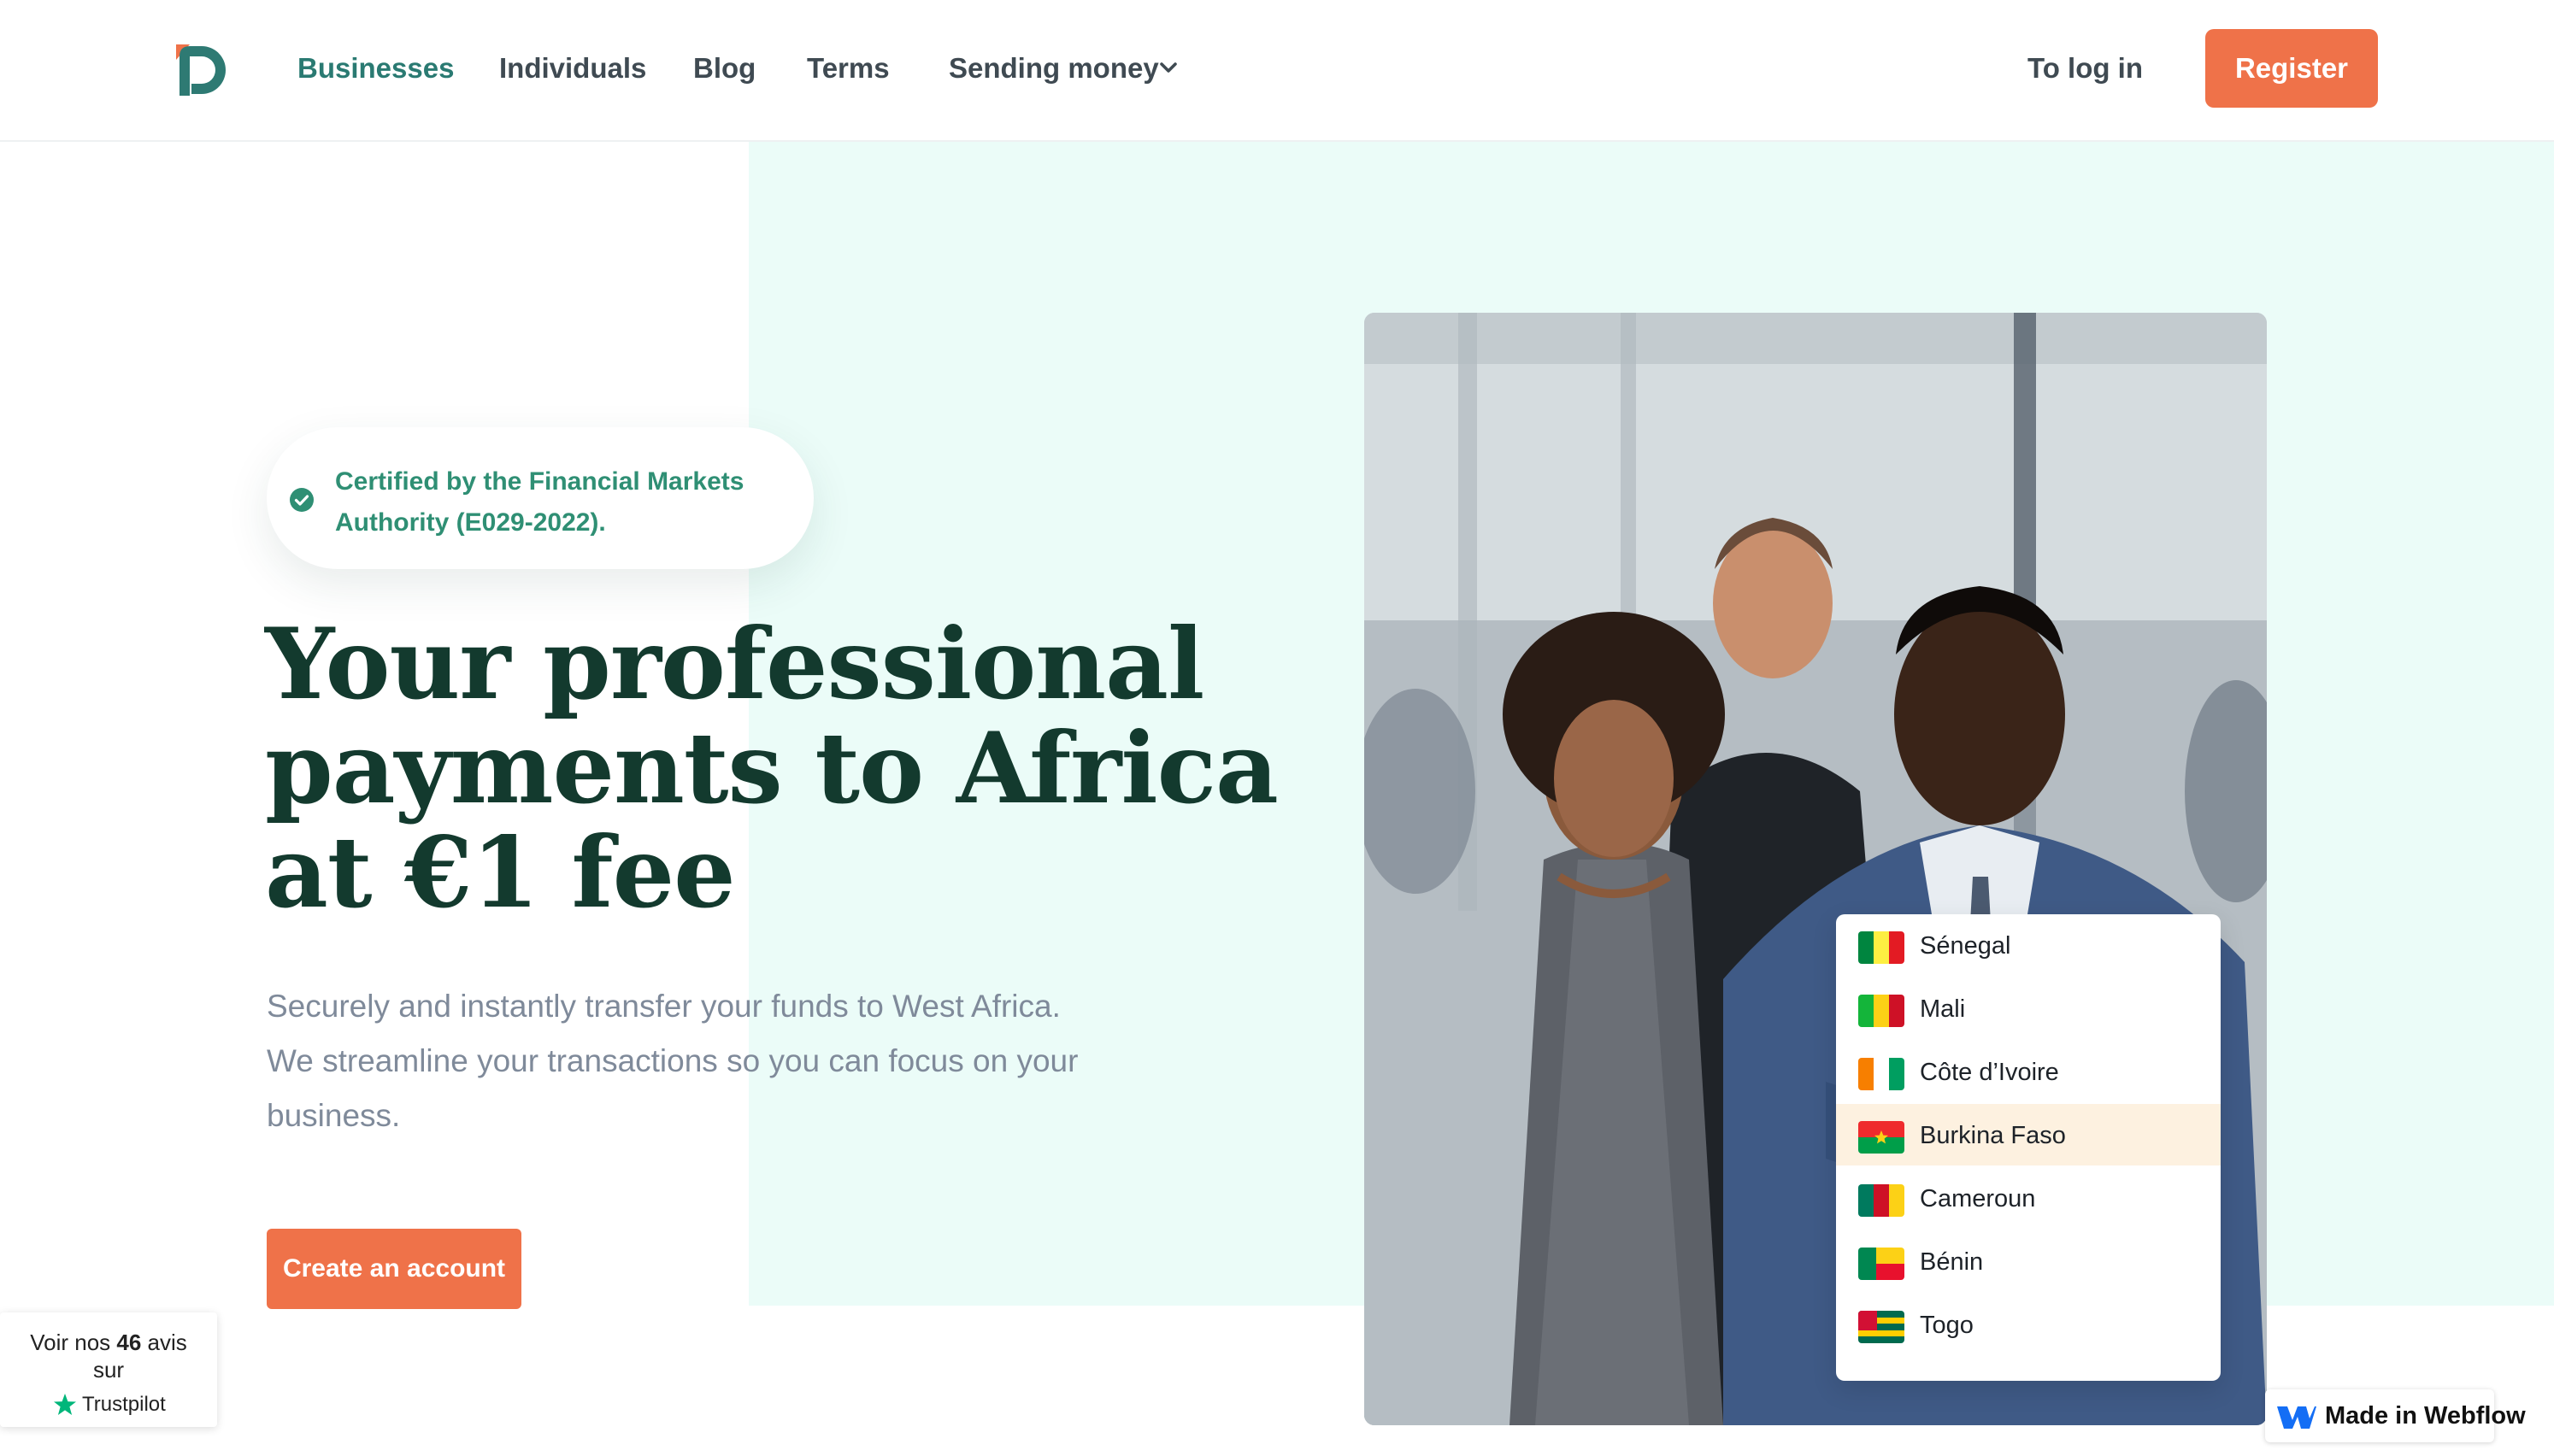  I want to click on country-name: Burkina Faso, so click(1993, 1136).